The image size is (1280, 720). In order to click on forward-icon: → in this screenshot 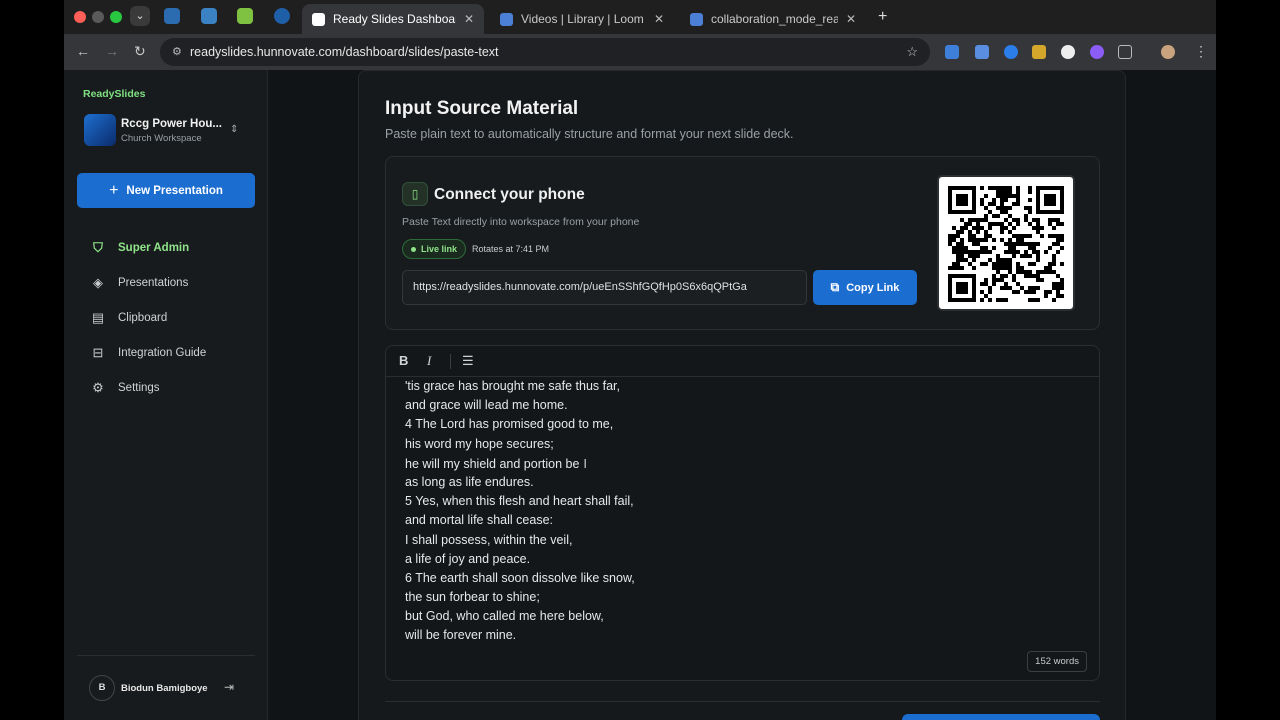, I will do `click(112, 51)`.